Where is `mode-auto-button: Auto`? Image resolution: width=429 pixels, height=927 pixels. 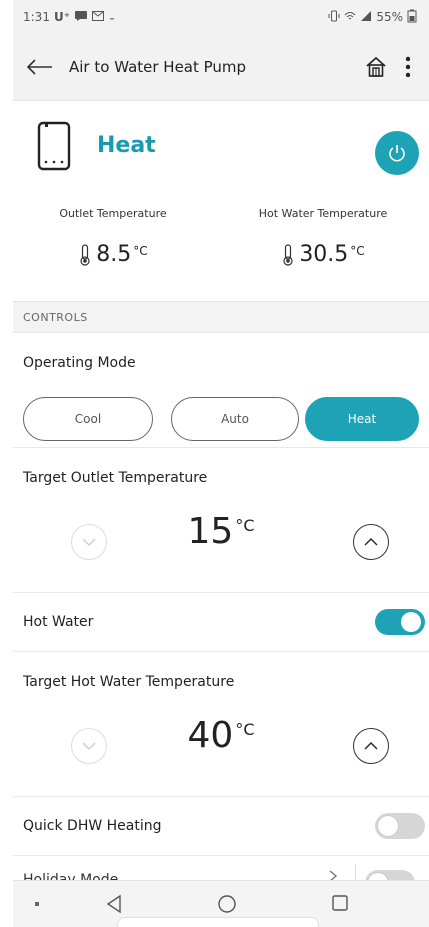 mode-auto-button: Auto is located at coordinates (235, 419).